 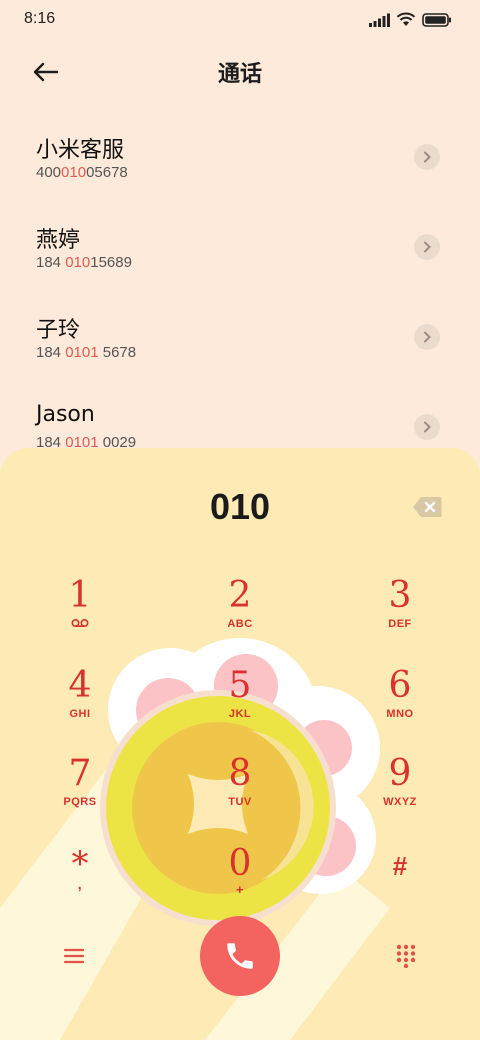 I want to click on contact-name: 燕婷, so click(x=58, y=240).